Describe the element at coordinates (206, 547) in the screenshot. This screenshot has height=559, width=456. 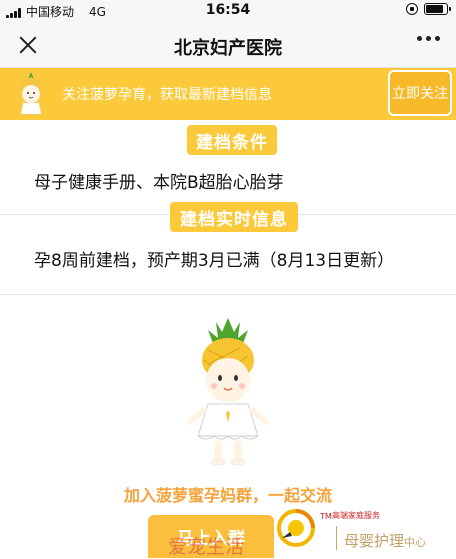
I see `watermark-text: 爱宠生活` at that location.